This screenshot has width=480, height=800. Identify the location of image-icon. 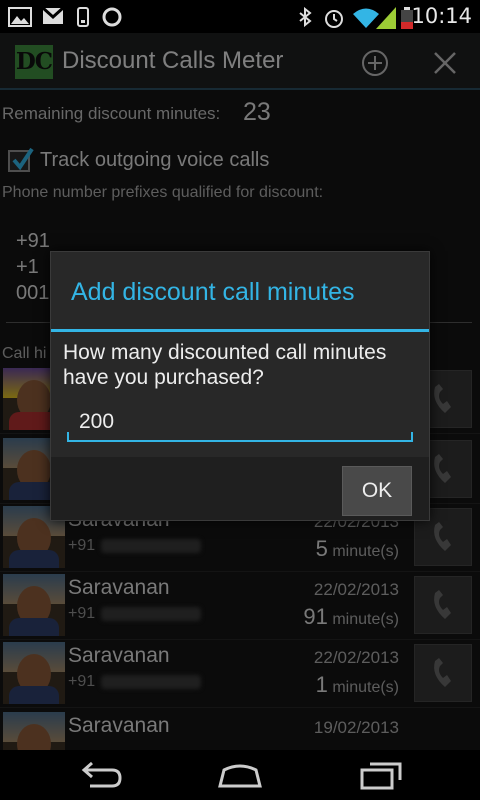
(20, 17).